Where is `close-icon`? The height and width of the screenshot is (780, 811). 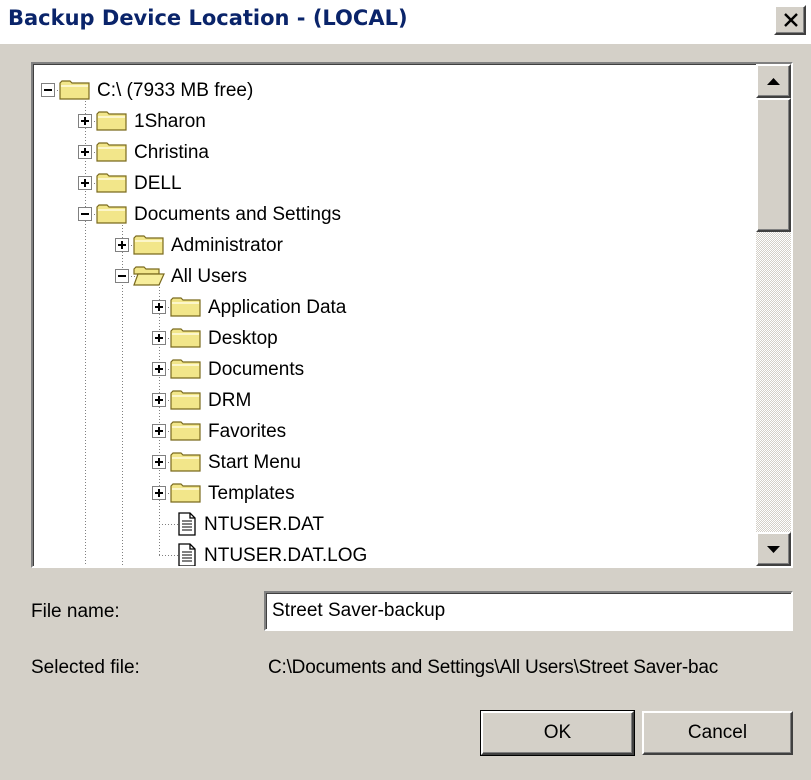
close-icon is located at coordinates (791, 20).